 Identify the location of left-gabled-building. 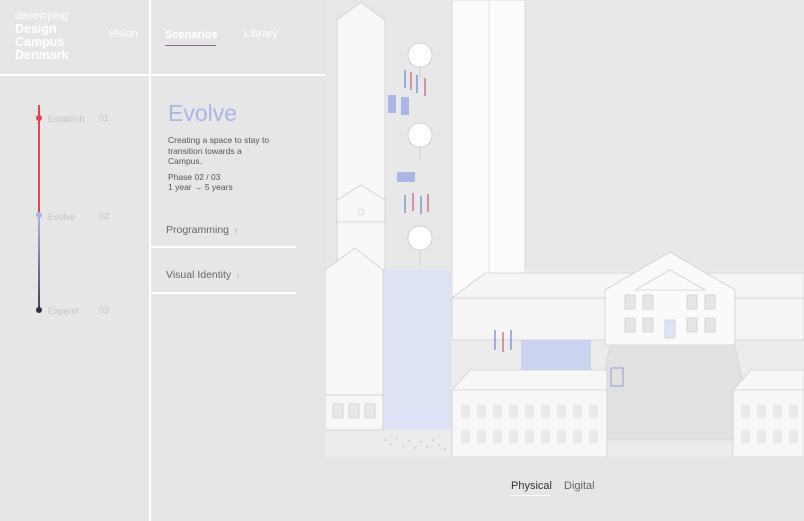
(354, 339).